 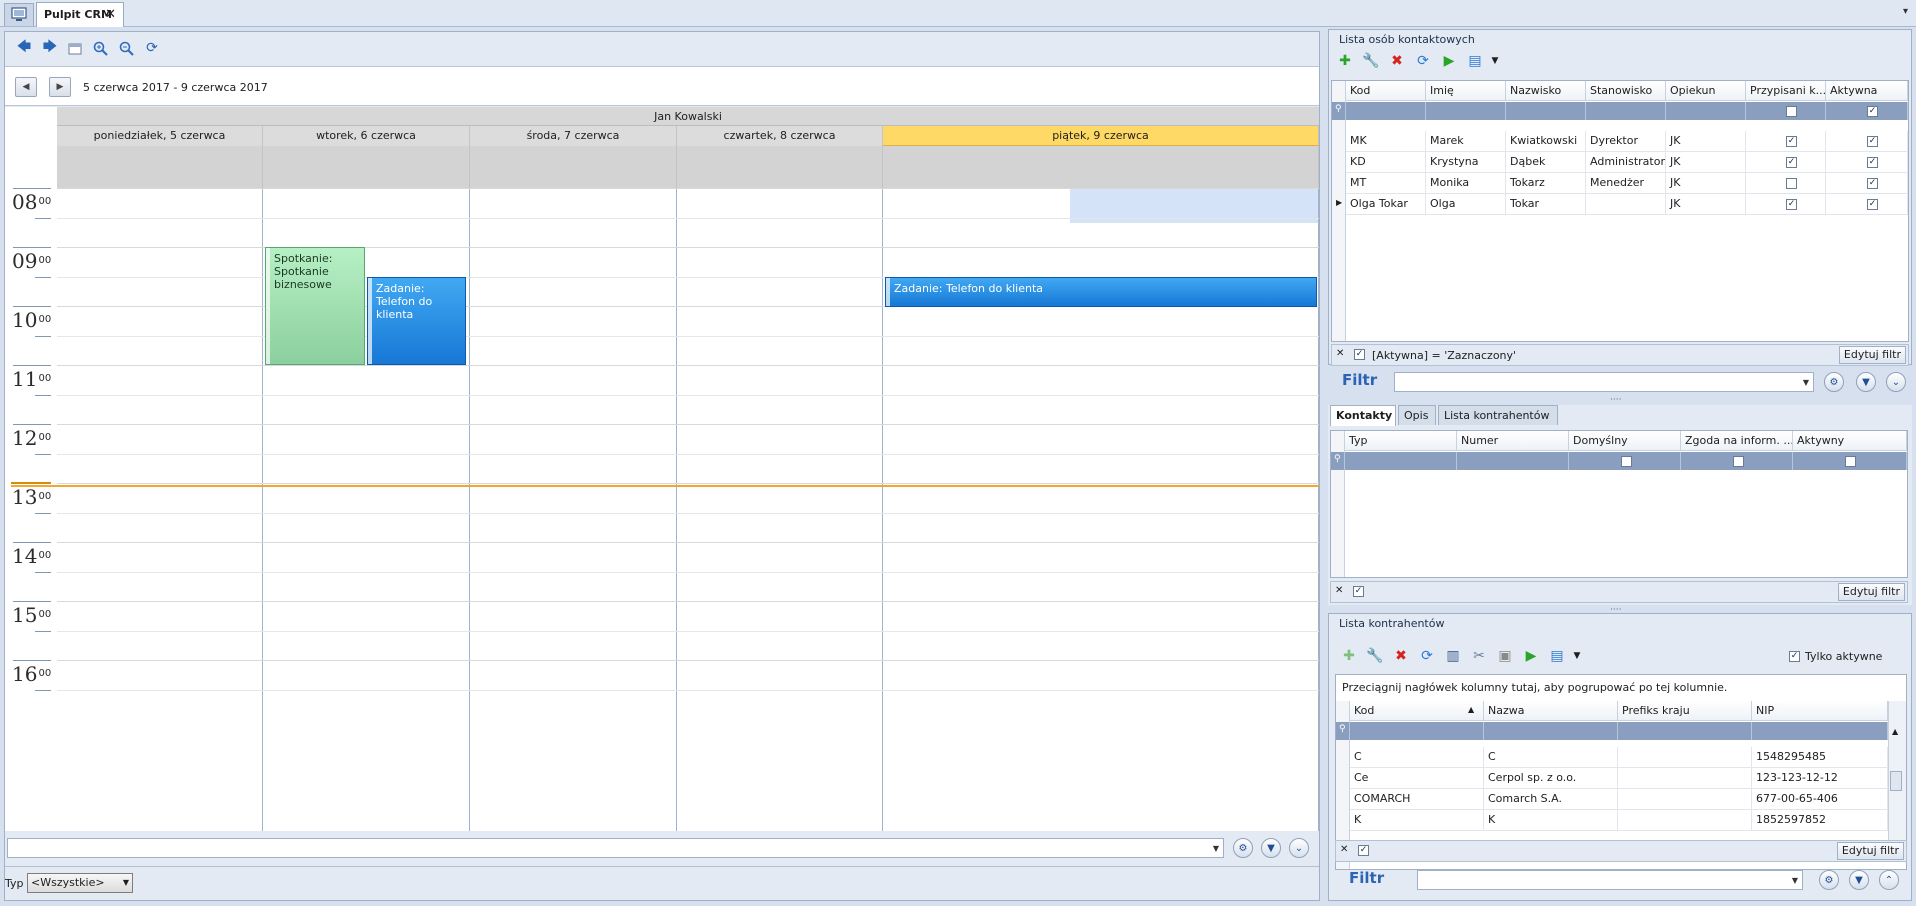 I want to click on zoom-in-icon, so click(x=100, y=48).